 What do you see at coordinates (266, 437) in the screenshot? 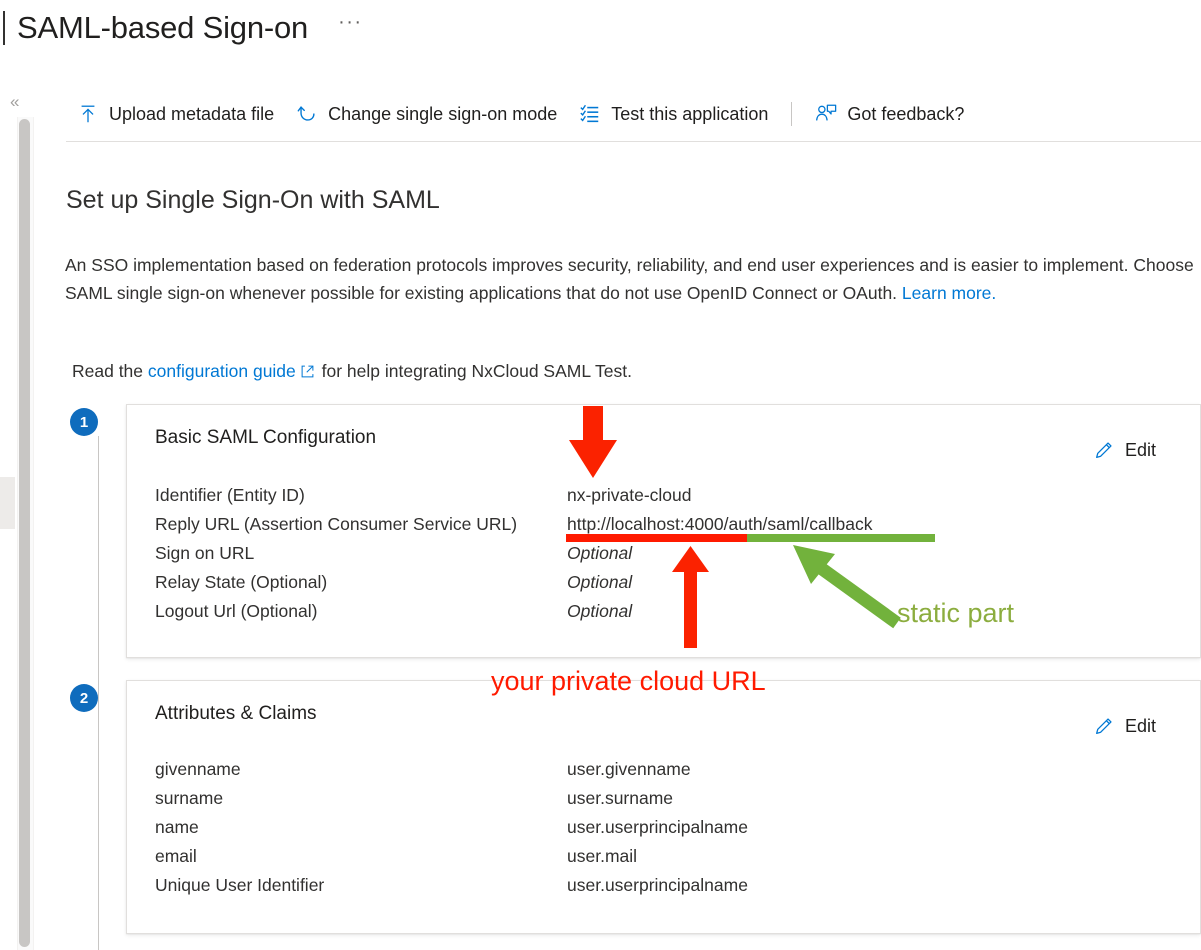
I see `basic-saml-card-title: Basic SAML Configuration` at bounding box center [266, 437].